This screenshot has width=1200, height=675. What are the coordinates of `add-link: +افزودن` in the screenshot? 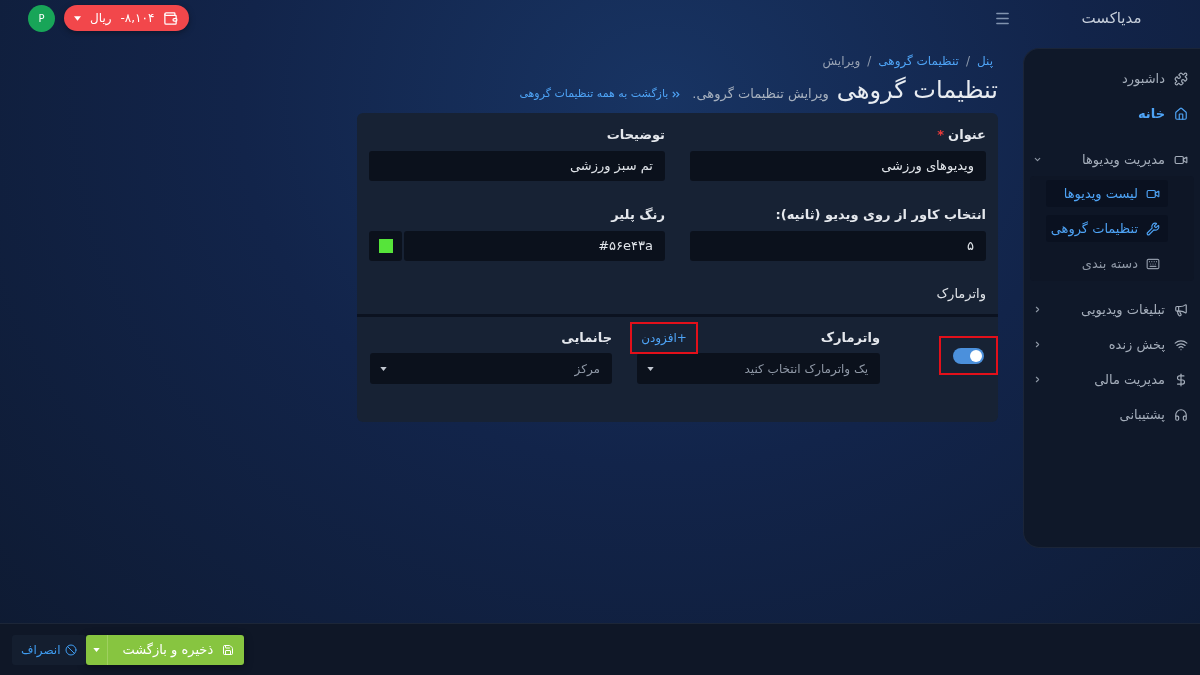 It's located at (664, 337).